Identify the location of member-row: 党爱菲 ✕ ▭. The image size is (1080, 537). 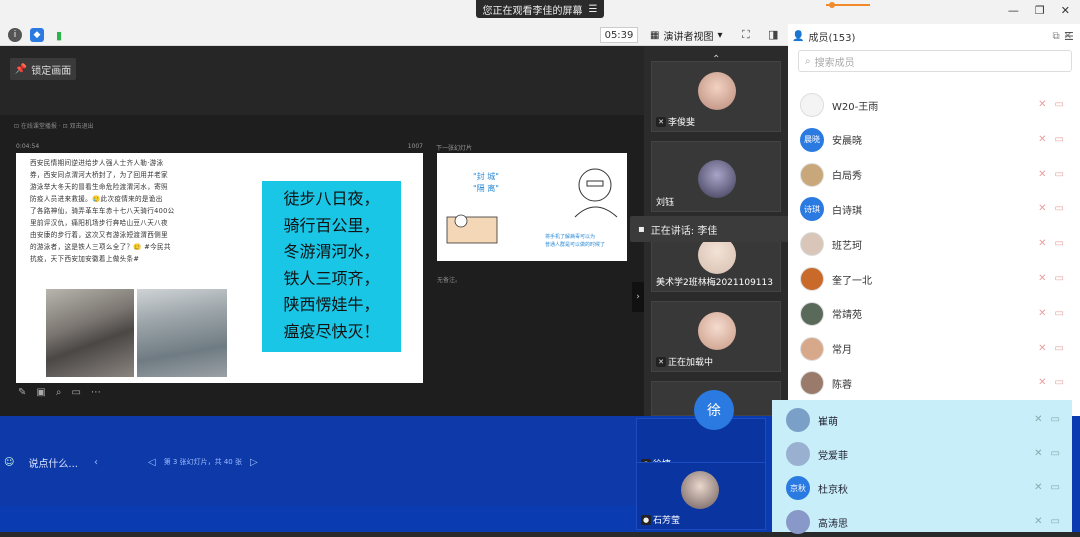
(926, 454).